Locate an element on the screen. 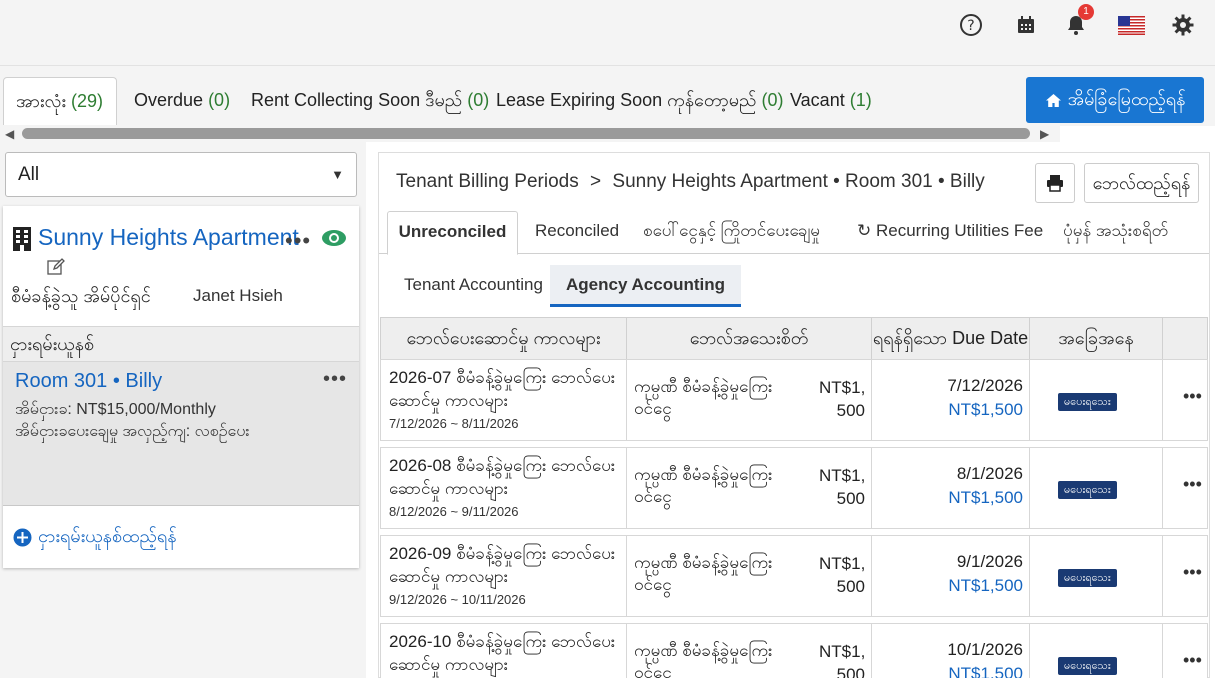 This screenshot has height=678, width=1215. tab-regular-expenses: ပုံမှန် အသုံးစရိတ် is located at coordinates (1115, 232).